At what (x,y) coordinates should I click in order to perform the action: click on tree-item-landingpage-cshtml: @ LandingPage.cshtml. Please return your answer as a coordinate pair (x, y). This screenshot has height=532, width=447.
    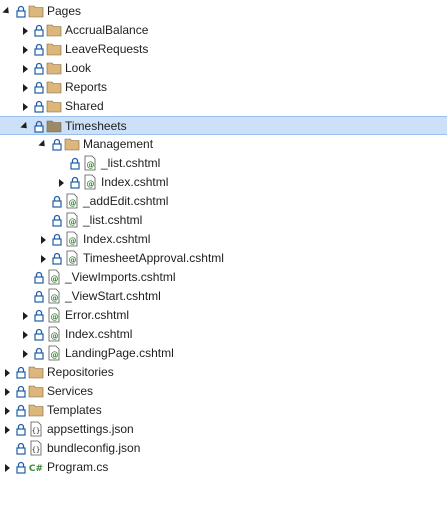
    Looking at the image, I should click on (223, 353).